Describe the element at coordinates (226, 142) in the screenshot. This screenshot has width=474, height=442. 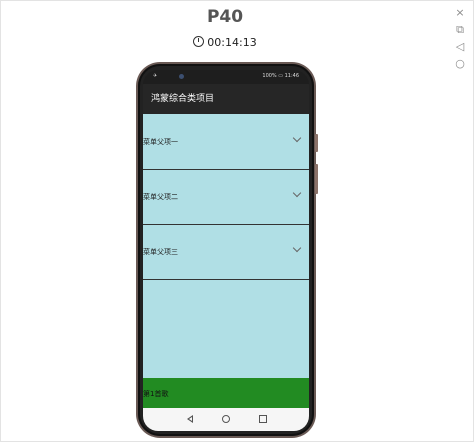
I see `menu-item-1: 菜单父项一` at that location.